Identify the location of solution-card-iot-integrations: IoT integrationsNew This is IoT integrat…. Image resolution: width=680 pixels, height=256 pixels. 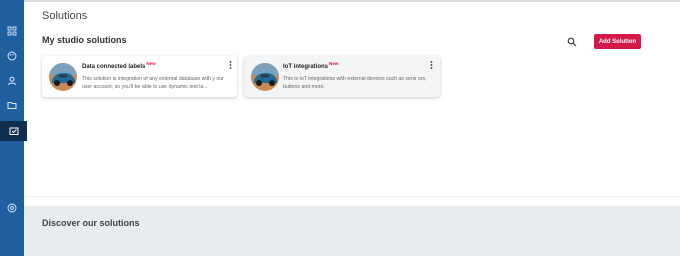
(342, 76).